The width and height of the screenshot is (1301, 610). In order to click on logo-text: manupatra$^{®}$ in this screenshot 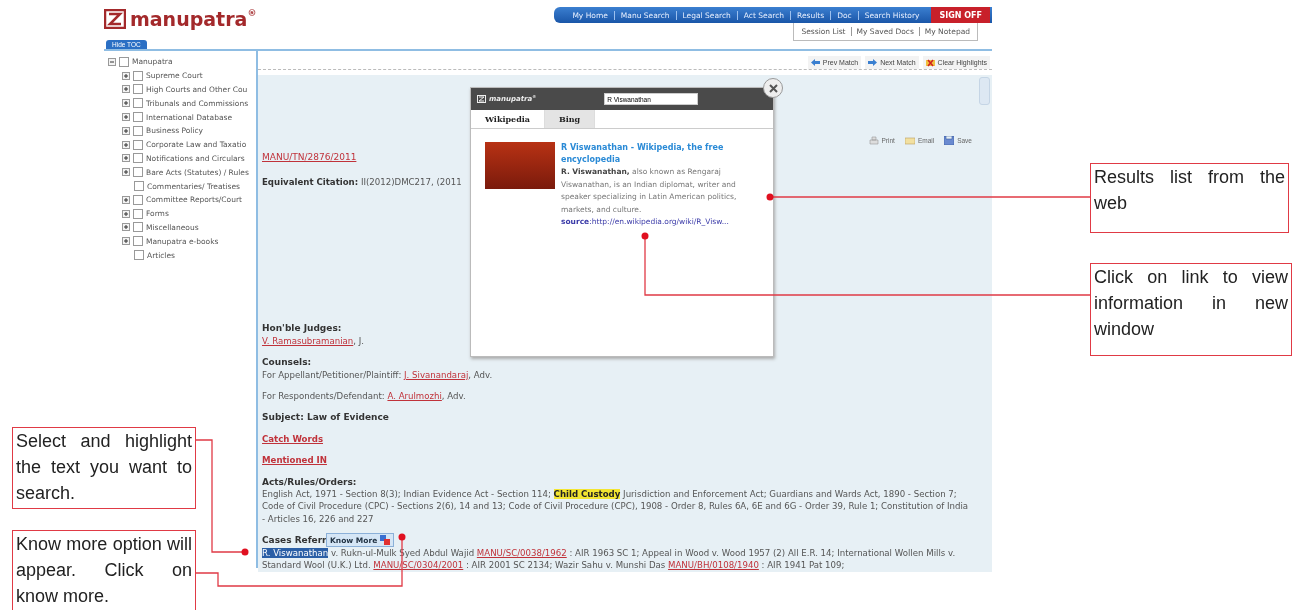, I will do `click(193, 19)`.